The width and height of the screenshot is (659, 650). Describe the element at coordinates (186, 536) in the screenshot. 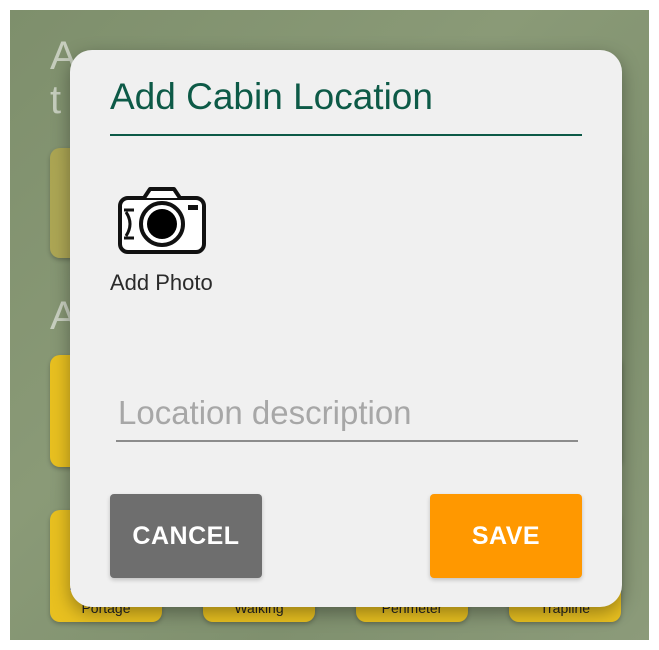

I see `cancel-button: CANCEL` at that location.